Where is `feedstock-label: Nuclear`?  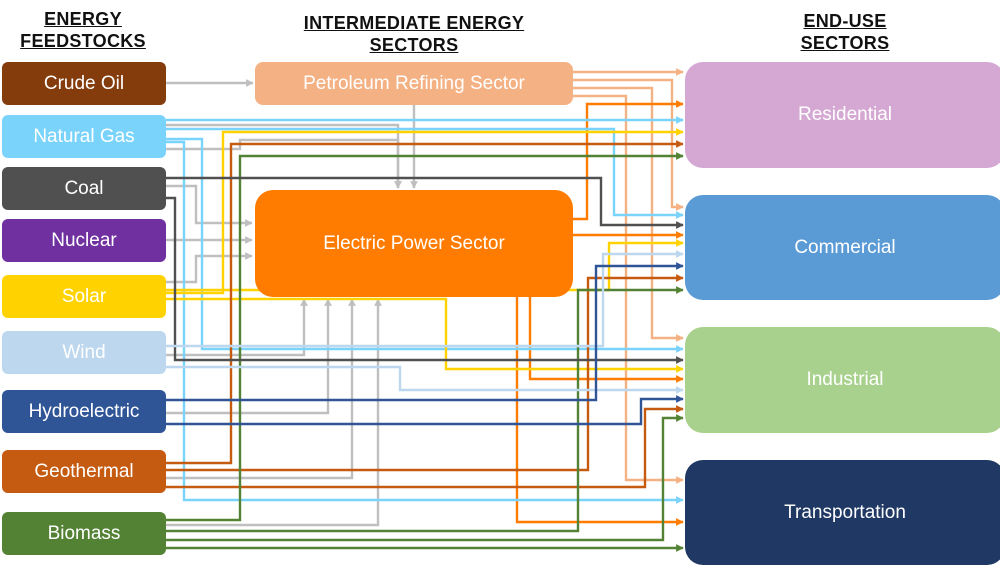
feedstock-label: Nuclear is located at coordinates (84, 240).